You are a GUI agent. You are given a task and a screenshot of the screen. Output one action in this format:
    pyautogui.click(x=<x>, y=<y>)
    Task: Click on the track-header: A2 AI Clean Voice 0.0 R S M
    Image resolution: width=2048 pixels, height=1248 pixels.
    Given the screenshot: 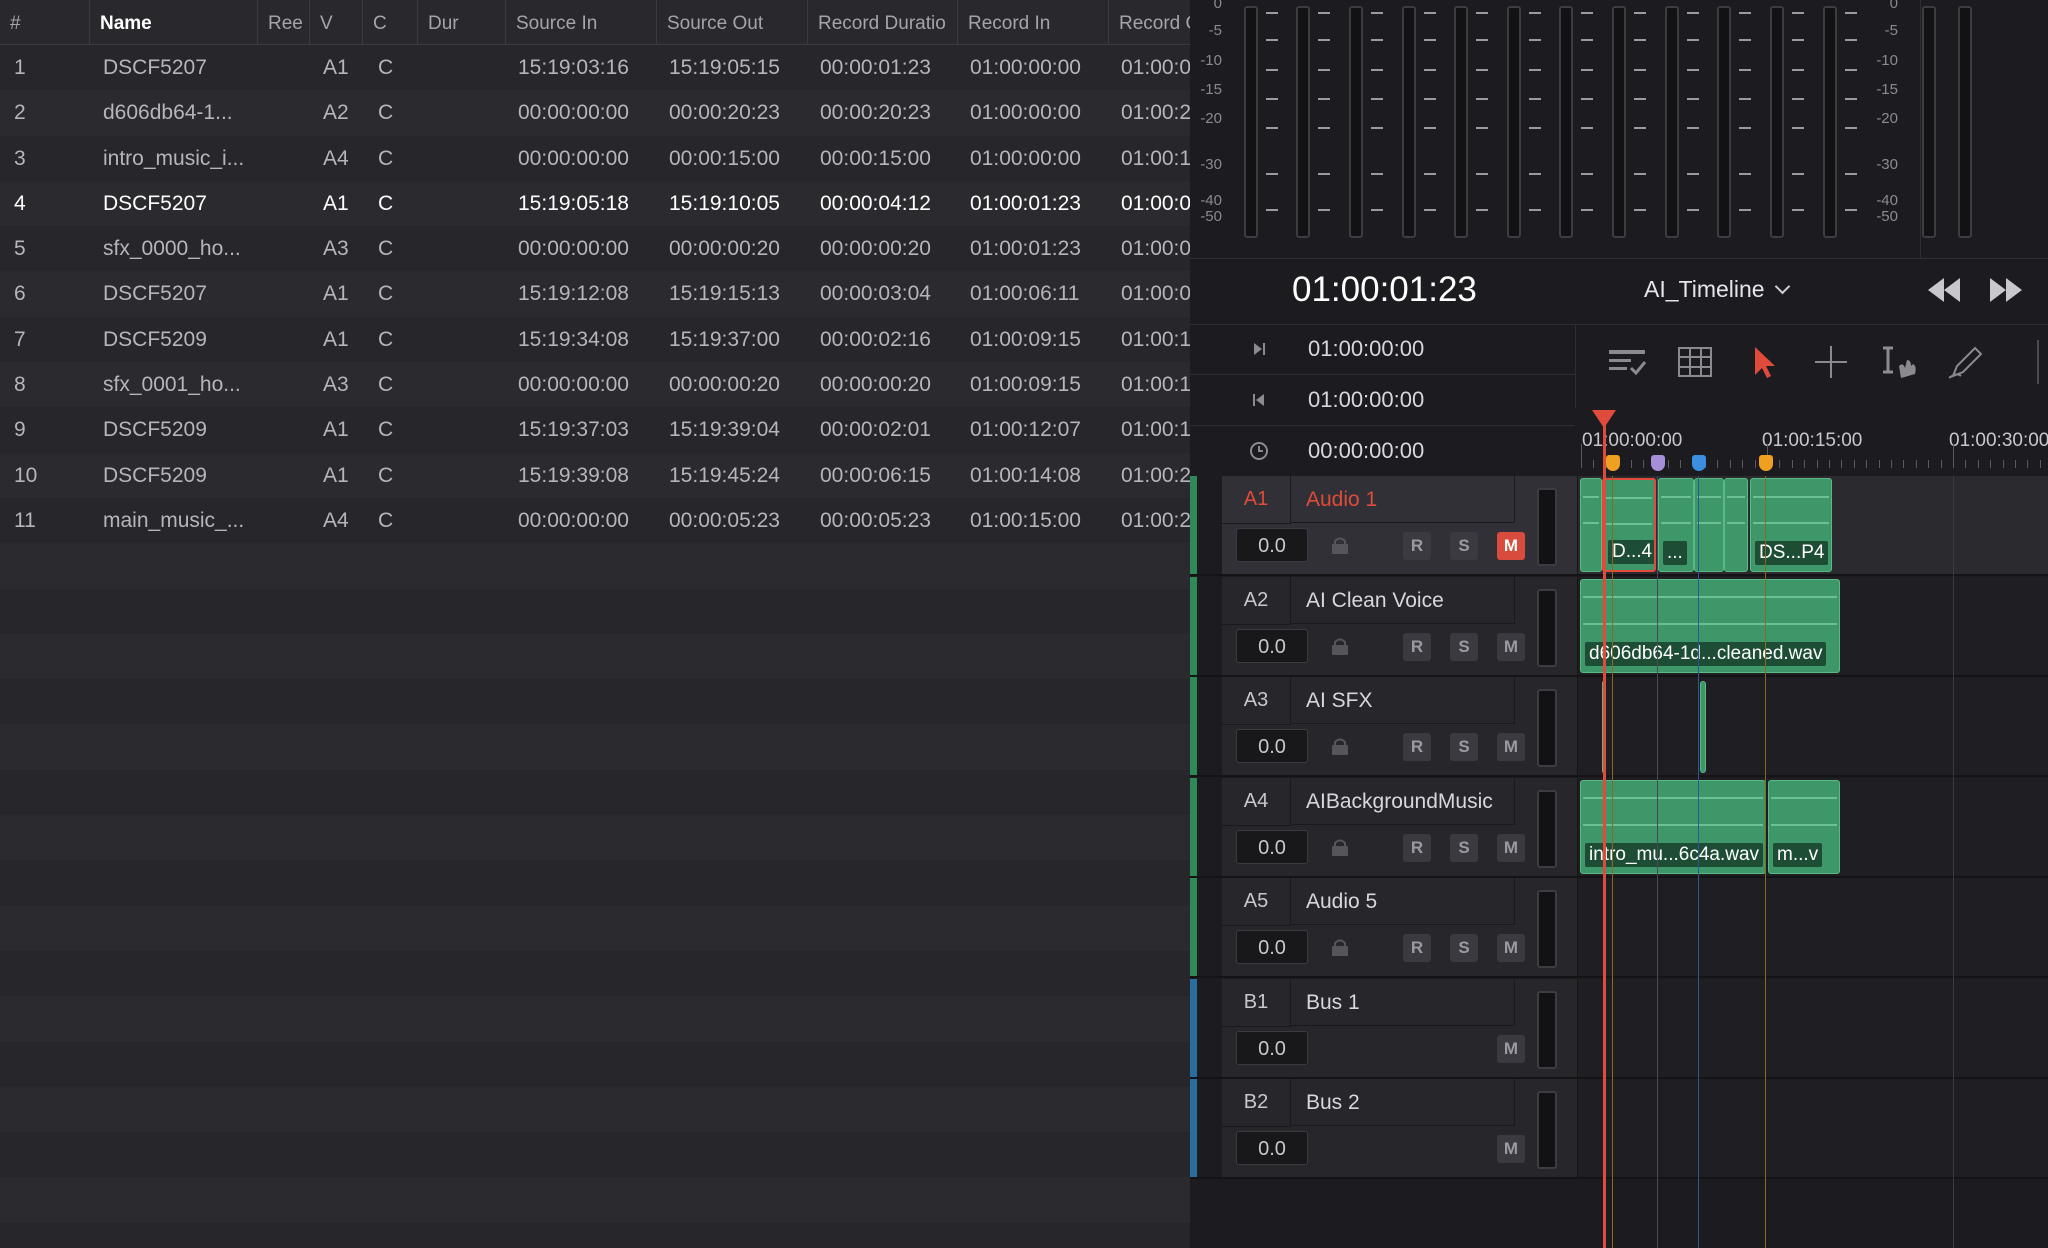 What is the action you would take?
    pyautogui.click(x=1400, y=625)
    